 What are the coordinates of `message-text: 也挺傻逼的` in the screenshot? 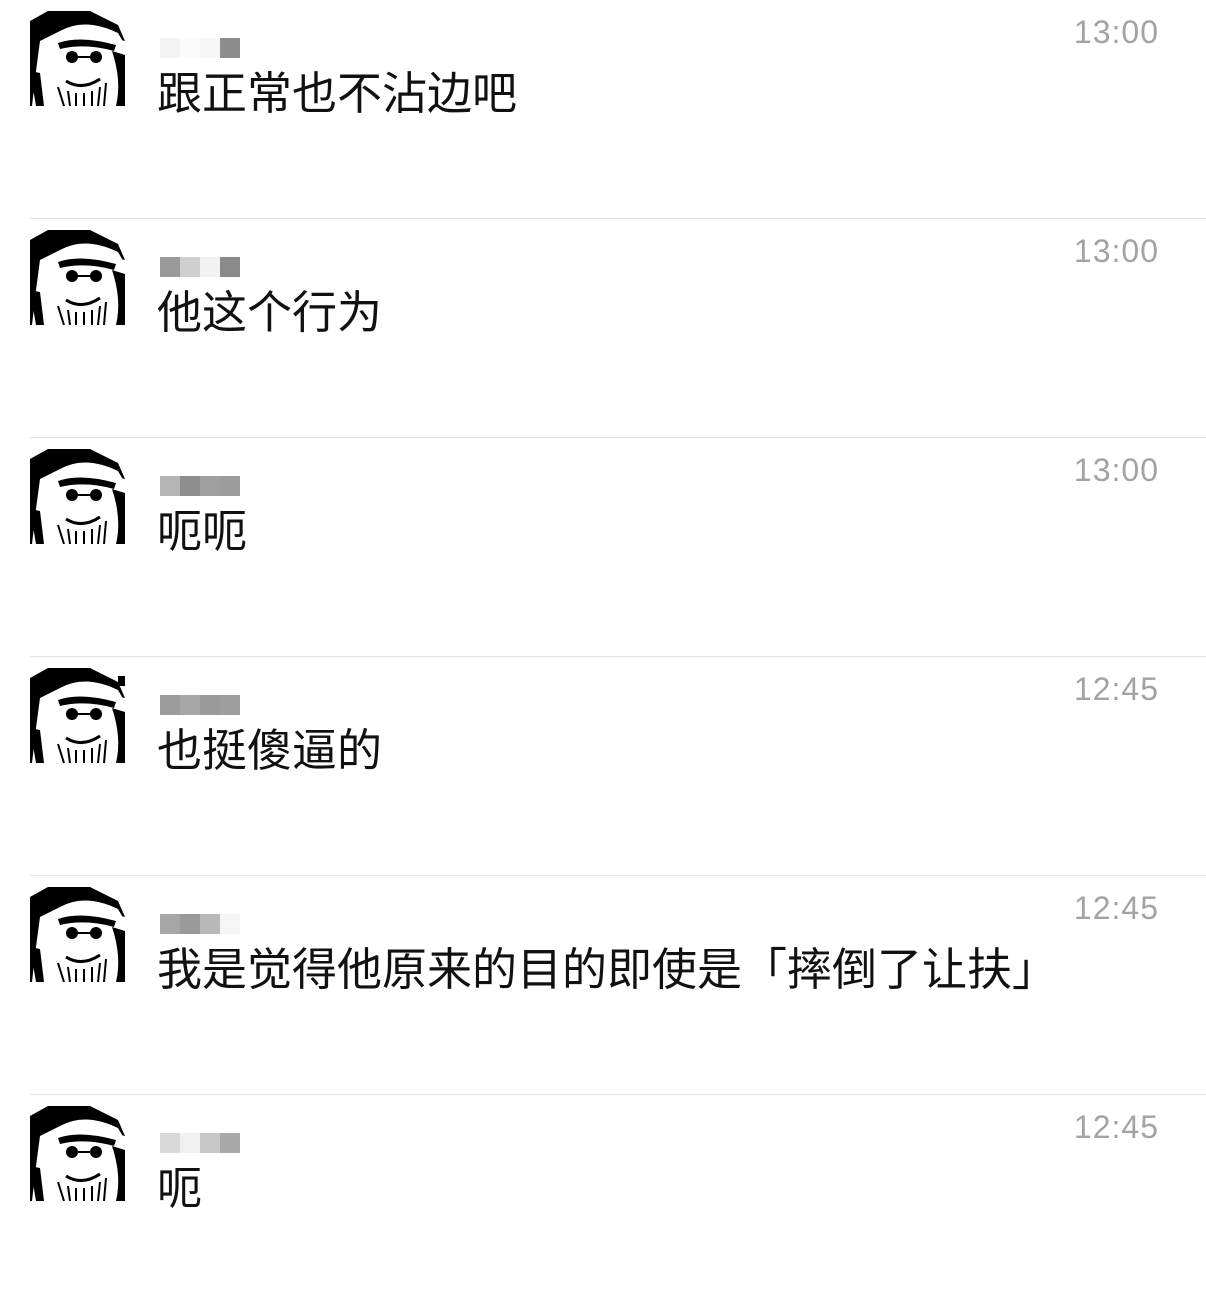 It's located at (270, 750).